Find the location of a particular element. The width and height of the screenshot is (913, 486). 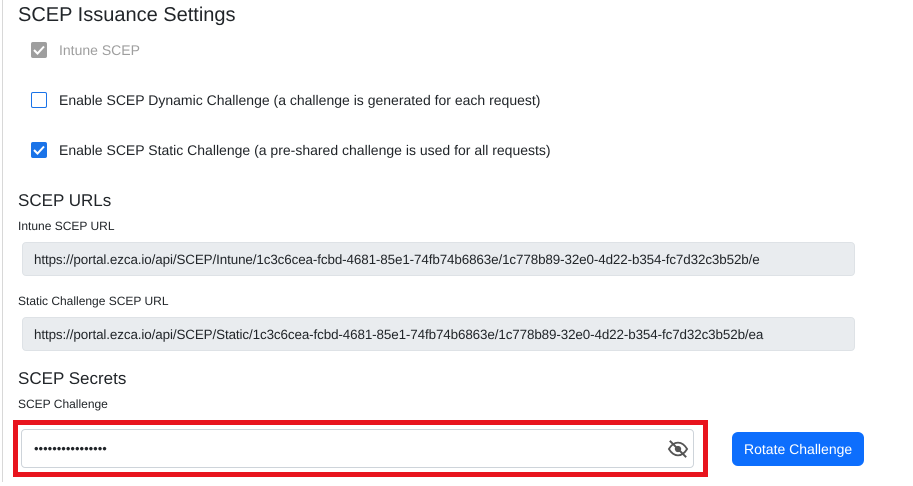

rotate-challenge-button: Rotate Challenge is located at coordinates (798, 449).